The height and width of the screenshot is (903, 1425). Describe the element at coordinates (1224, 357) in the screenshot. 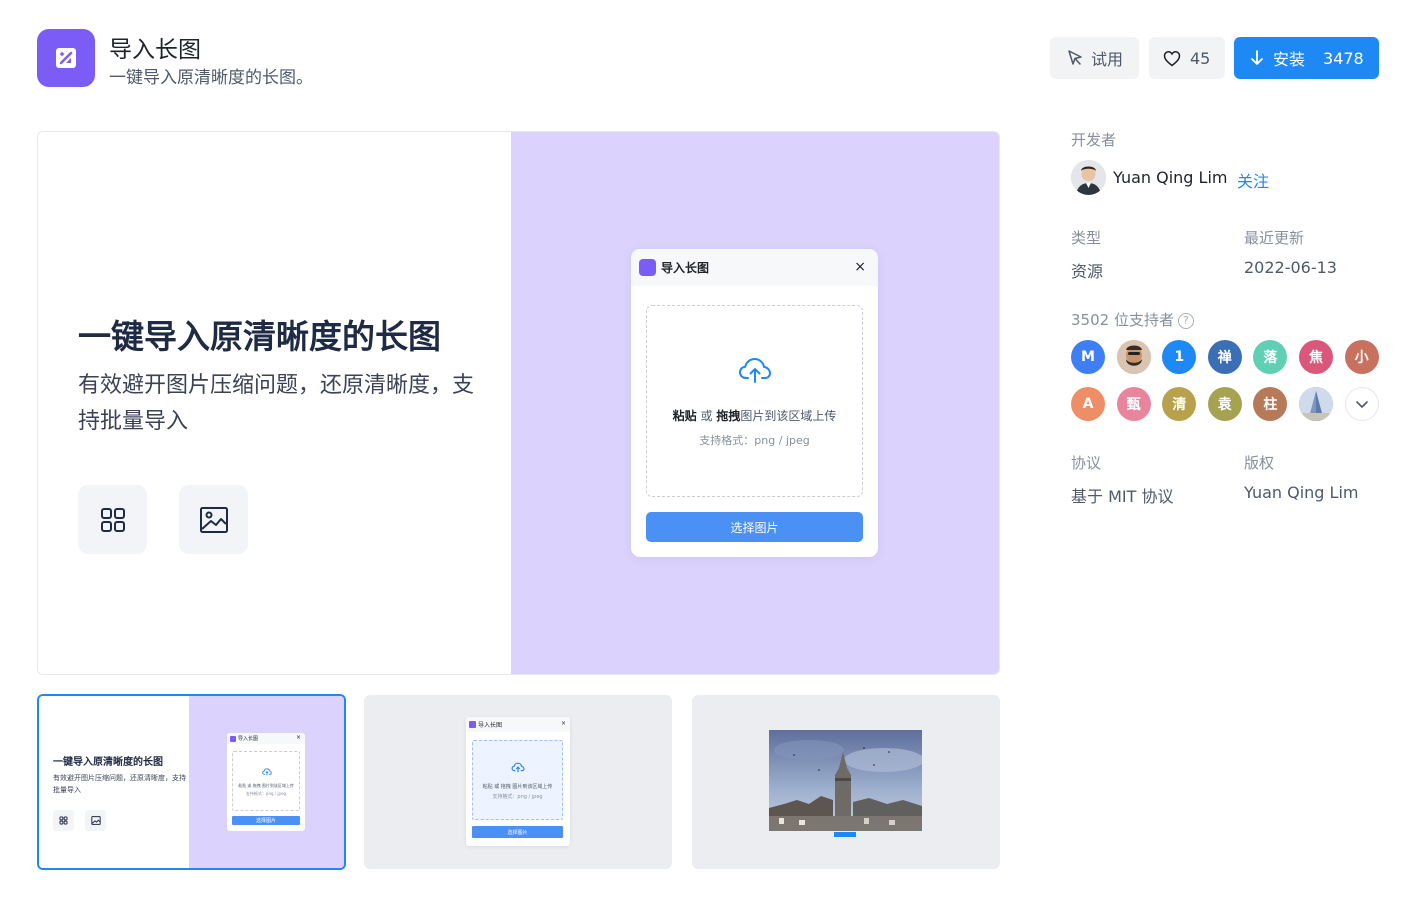

I see `supporter-avatar: 禅` at that location.